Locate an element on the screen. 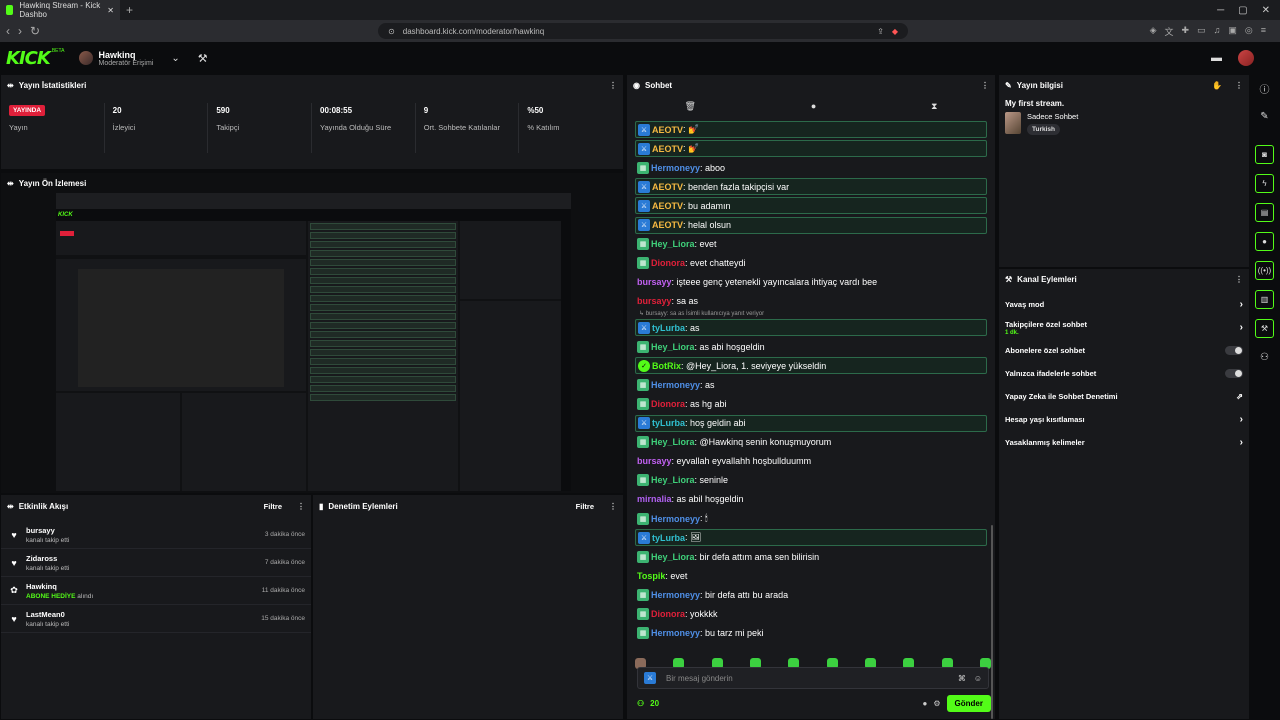 Image resolution: width=1280 pixels, height=720 pixels. chat-message: Tospik: evet is located at coordinates (811, 575).